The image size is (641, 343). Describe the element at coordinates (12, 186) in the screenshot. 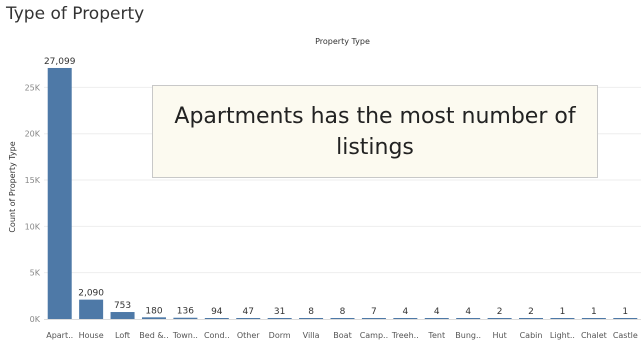

I see `y-axis-title: Count of Property Type` at that location.